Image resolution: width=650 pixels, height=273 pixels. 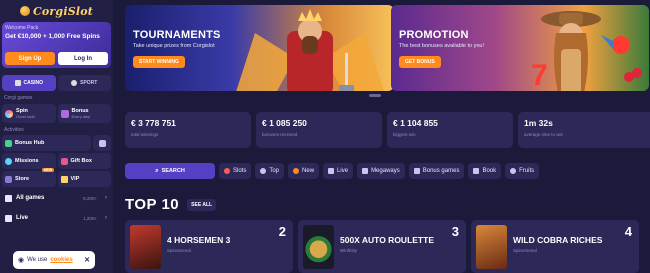 What do you see at coordinates (22, 28) in the screenshot?
I see `welcome-label: Welcome Pack` at bounding box center [22, 28].